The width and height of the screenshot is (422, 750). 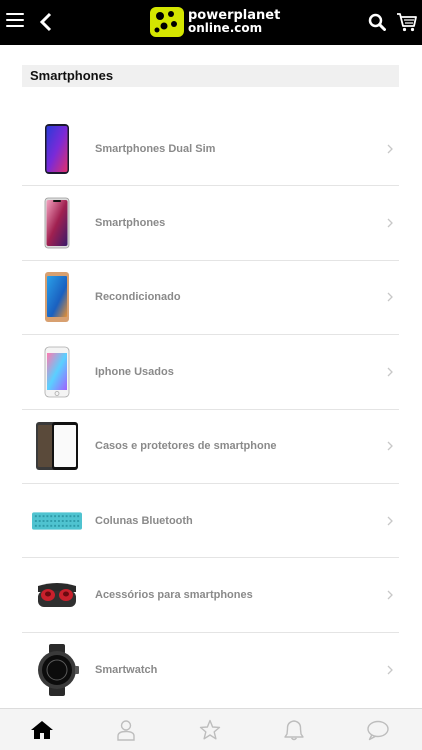 I want to click on earbuds-image, so click(x=57, y=595).